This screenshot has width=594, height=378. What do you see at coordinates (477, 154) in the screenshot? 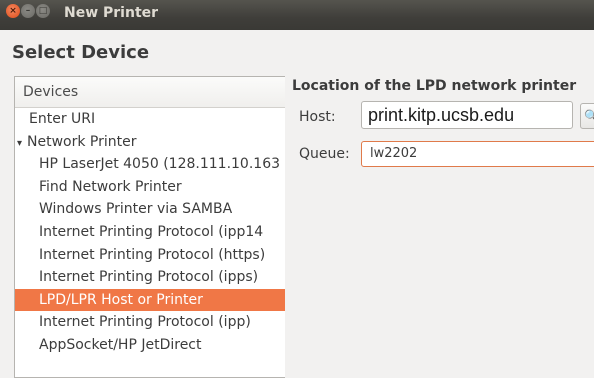
I see `queue-input: lw2202` at bounding box center [477, 154].